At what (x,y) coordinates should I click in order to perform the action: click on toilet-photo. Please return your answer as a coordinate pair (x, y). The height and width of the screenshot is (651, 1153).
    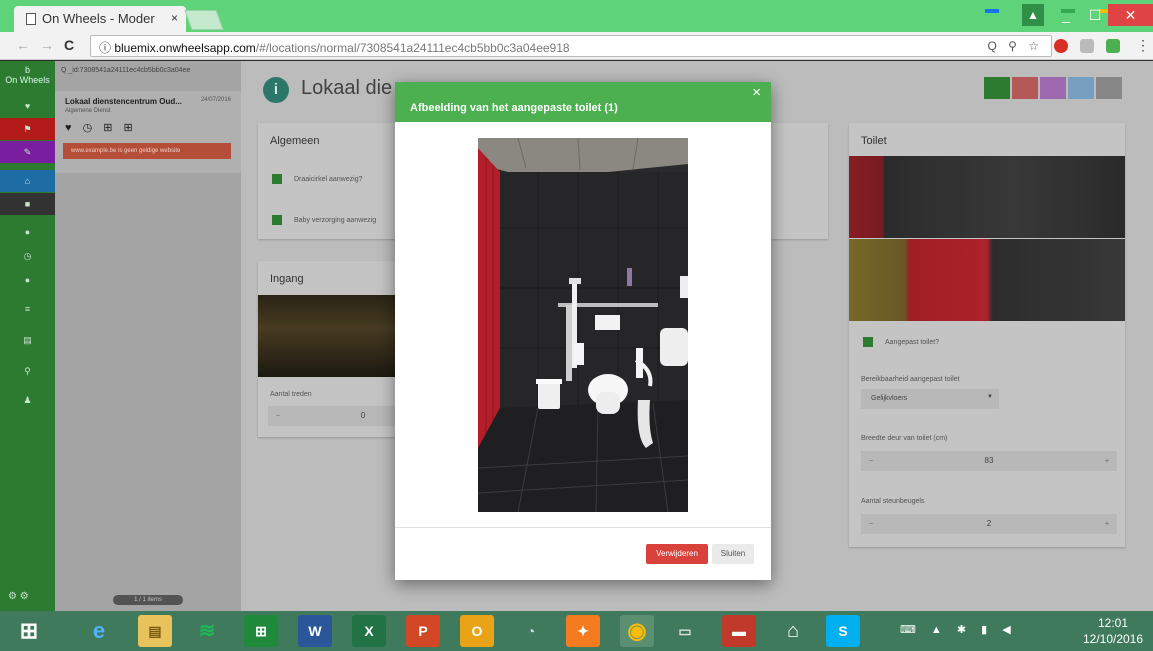
    Looking at the image, I should click on (583, 325).